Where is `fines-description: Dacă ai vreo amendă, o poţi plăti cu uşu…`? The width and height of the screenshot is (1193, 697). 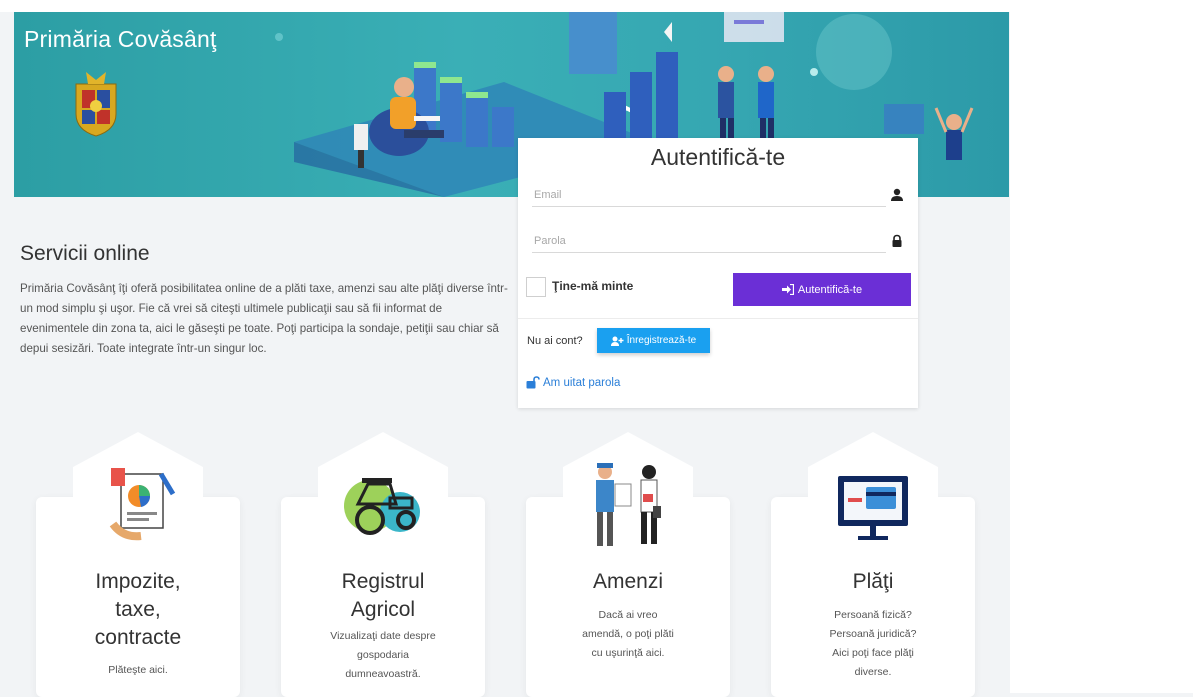
fines-description: Dacă ai vreo amendă, o poţi plăti cu uşu… is located at coordinates (628, 634).